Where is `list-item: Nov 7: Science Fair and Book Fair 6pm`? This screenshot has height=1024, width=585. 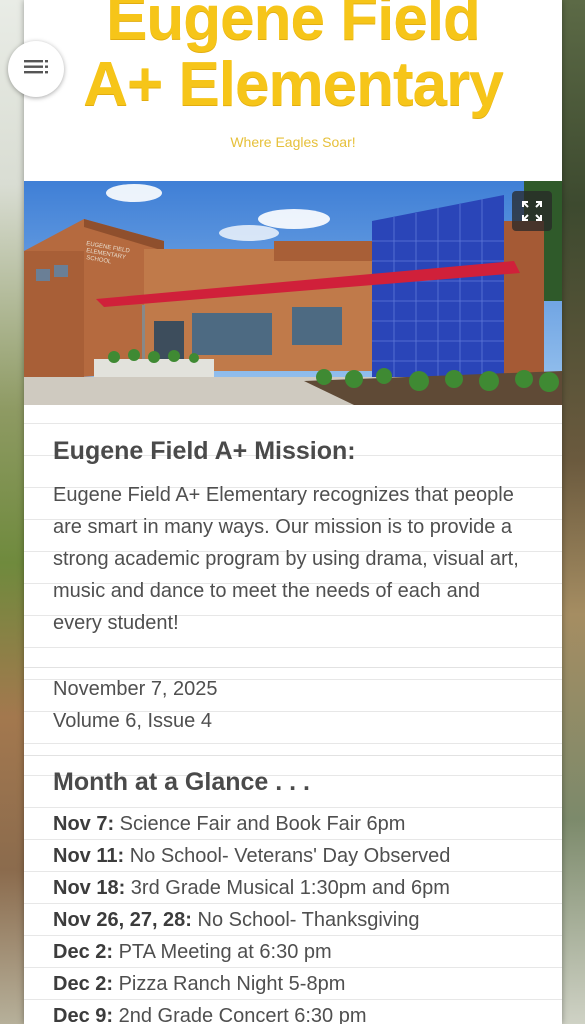
list-item: Nov 7: Science Fair and Book Fair 6pm is located at coordinates (293, 824).